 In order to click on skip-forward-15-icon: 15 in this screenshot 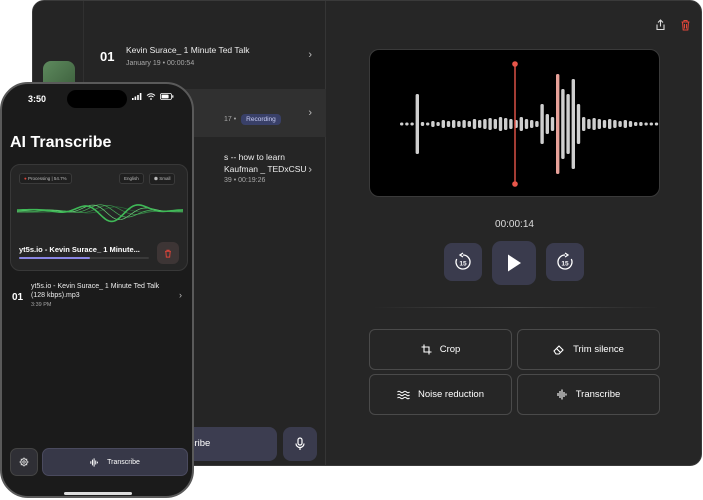, I will do `click(565, 261)`.